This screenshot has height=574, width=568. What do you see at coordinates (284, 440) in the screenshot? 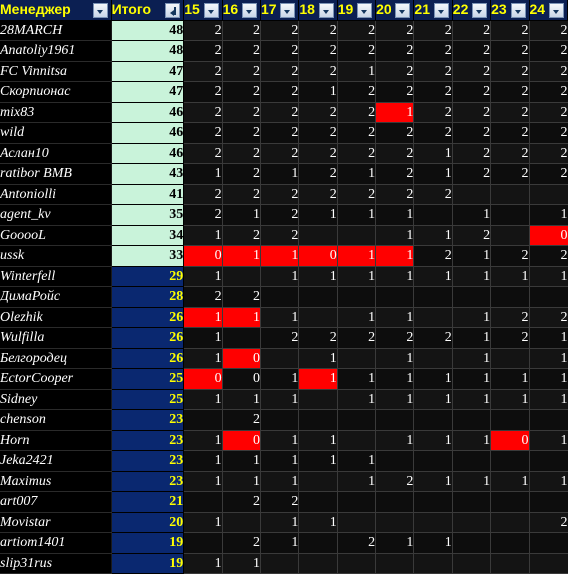
I see `table-row: Horn 23 1 0 1 1 1 1 1 0 1` at bounding box center [284, 440].